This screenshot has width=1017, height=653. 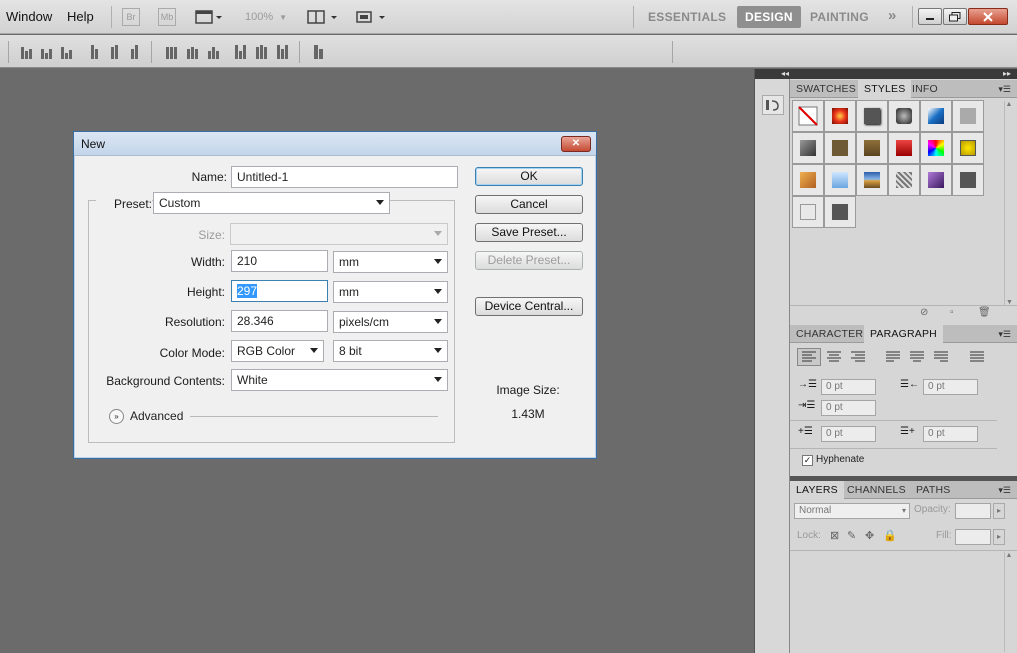 What do you see at coordinates (808, 116) in the screenshot?
I see `style-swatch-none` at bounding box center [808, 116].